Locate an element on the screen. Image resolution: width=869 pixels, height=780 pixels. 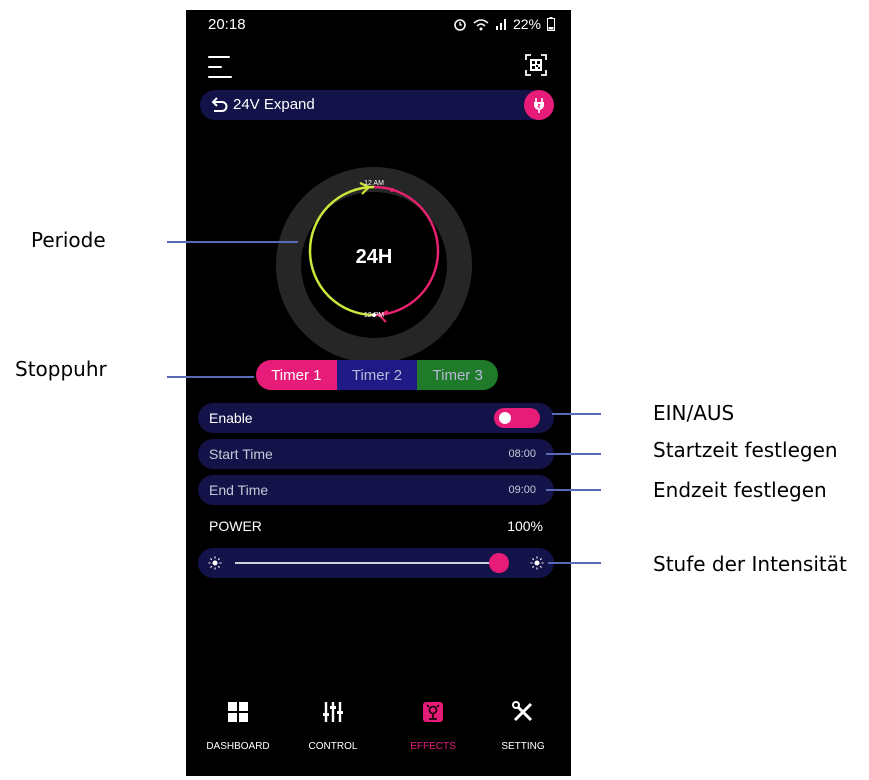
device-name: 24V Expand is located at coordinates (274, 104).